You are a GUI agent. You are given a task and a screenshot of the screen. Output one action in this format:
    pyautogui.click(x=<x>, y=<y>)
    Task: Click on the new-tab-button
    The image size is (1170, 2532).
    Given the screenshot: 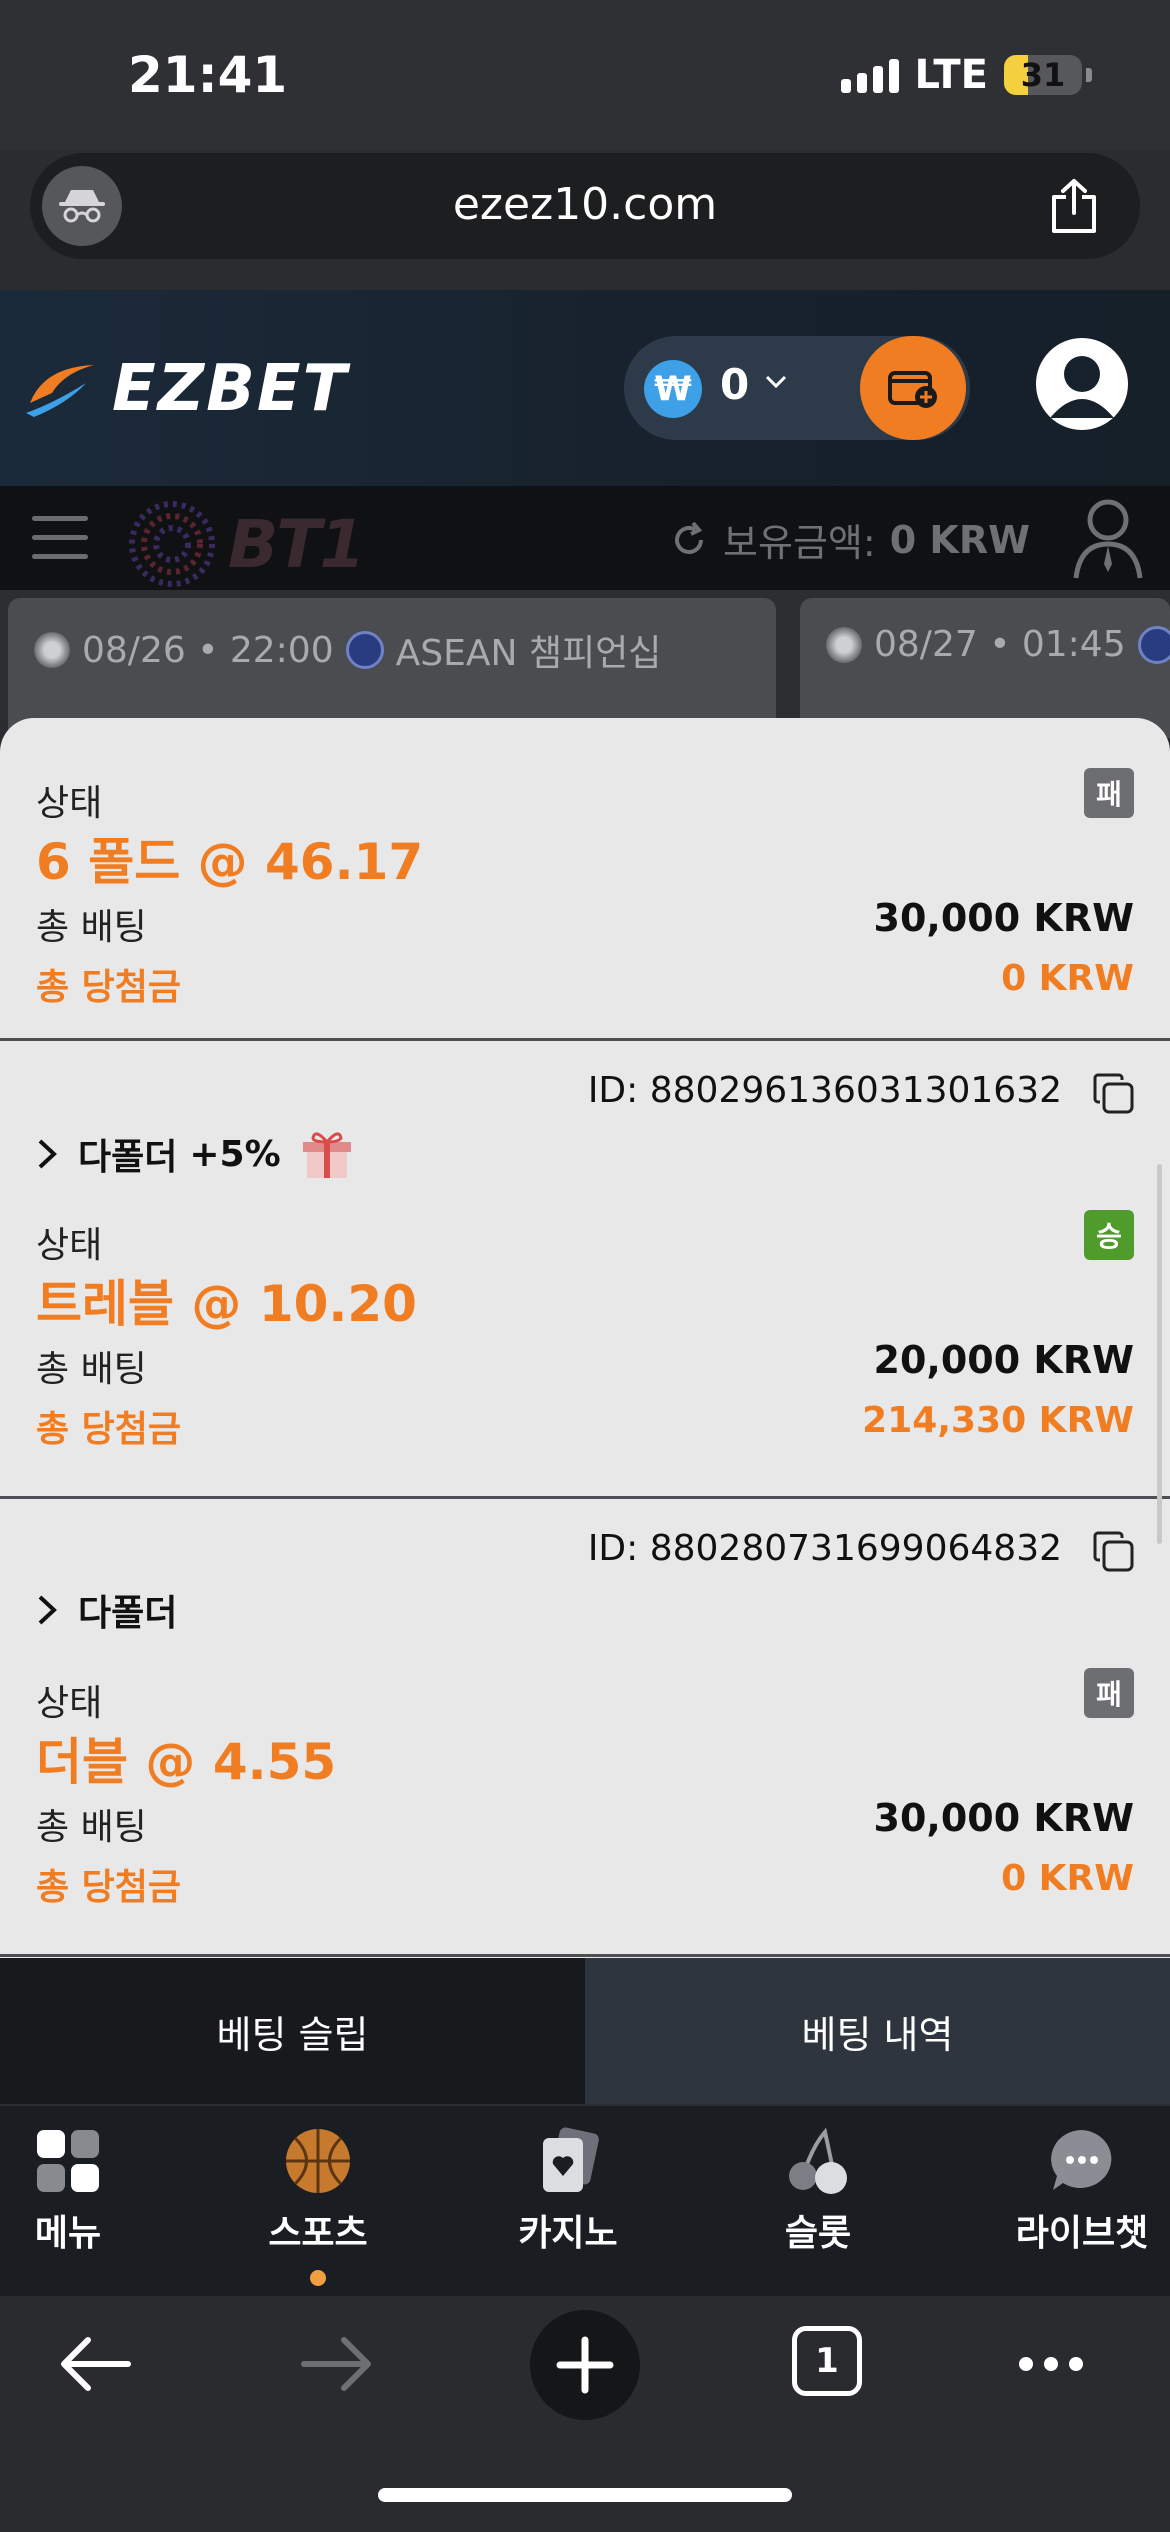 What is the action you would take?
    pyautogui.click(x=585, y=2365)
    